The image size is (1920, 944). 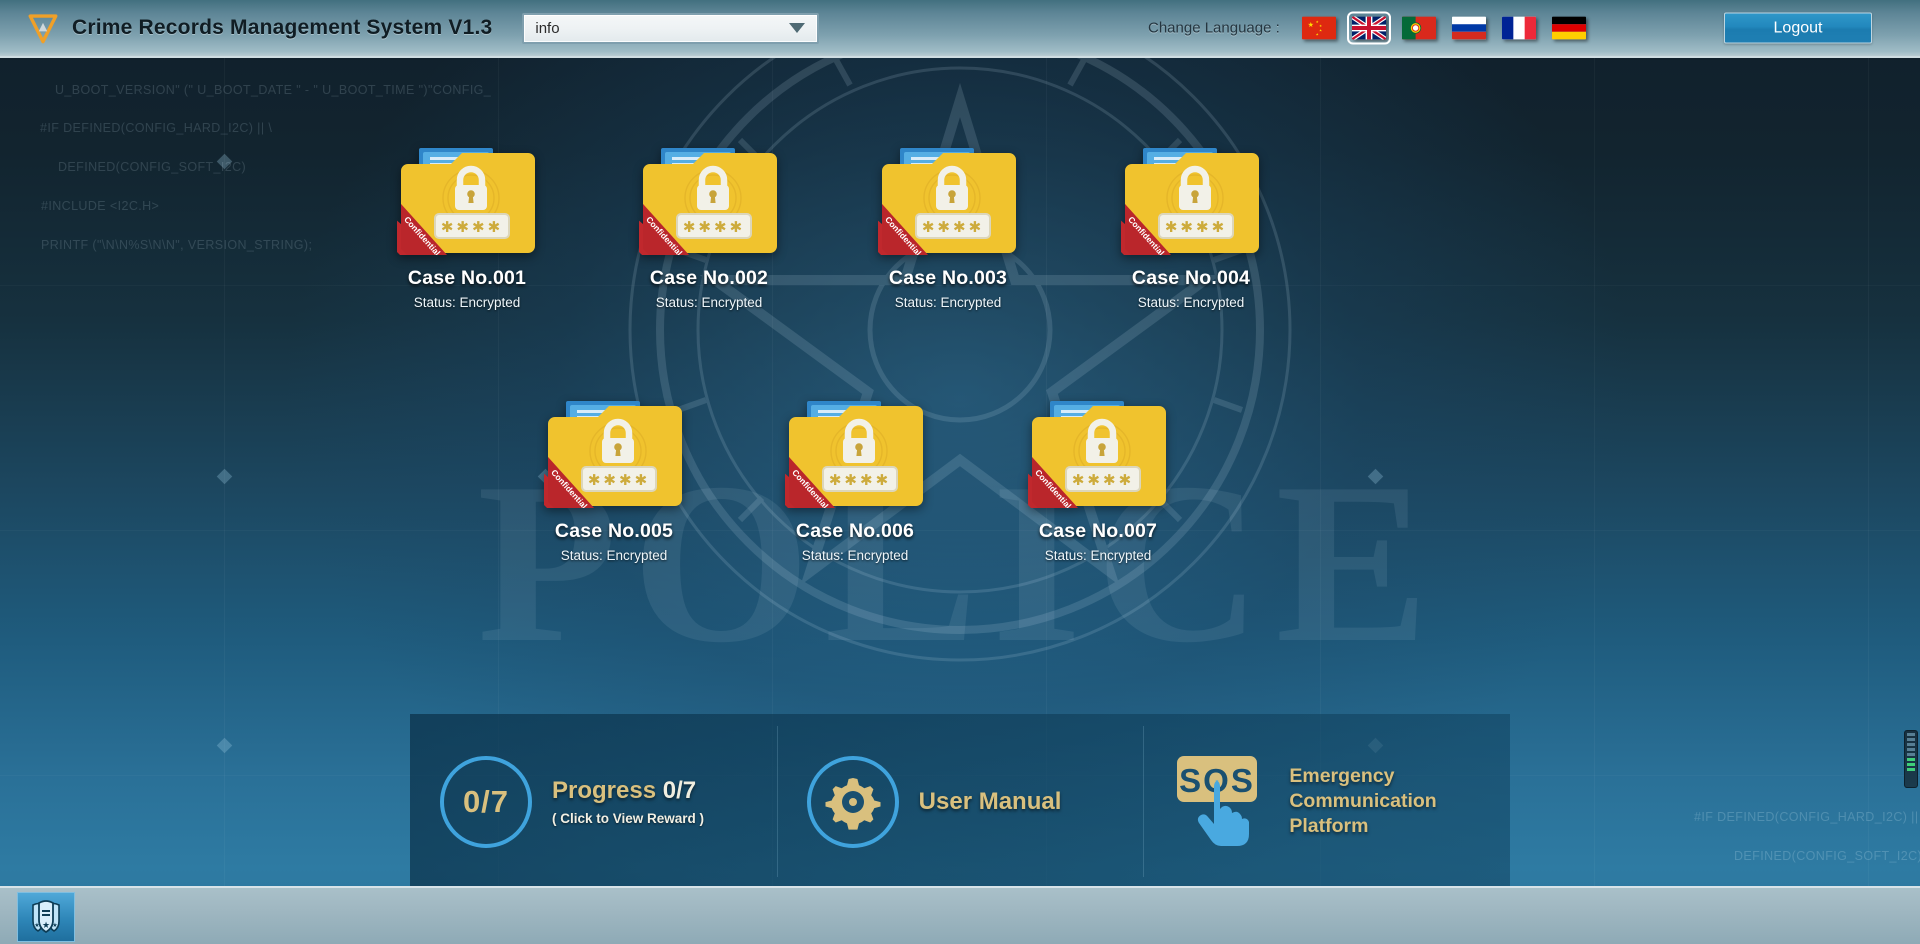 What do you see at coordinates (990, 801) in the screenshot?
I see `user-manual-label: User Manual` at bounding box center [990, 801].